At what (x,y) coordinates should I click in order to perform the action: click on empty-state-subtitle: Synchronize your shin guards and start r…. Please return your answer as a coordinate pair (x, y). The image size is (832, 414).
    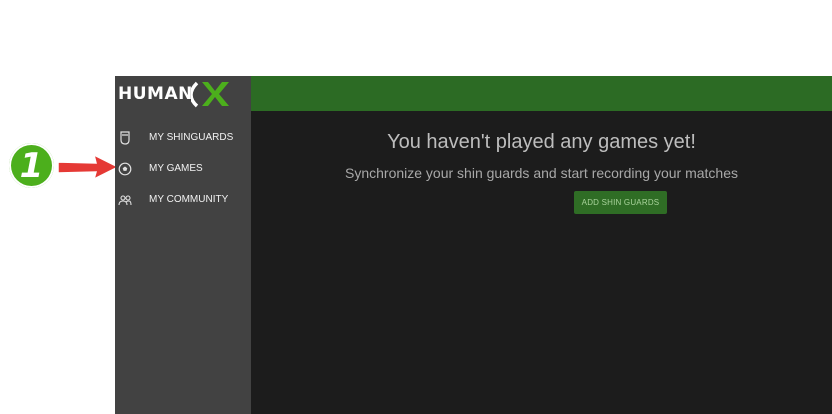
    Looking at the image, I should click on (541, 173).